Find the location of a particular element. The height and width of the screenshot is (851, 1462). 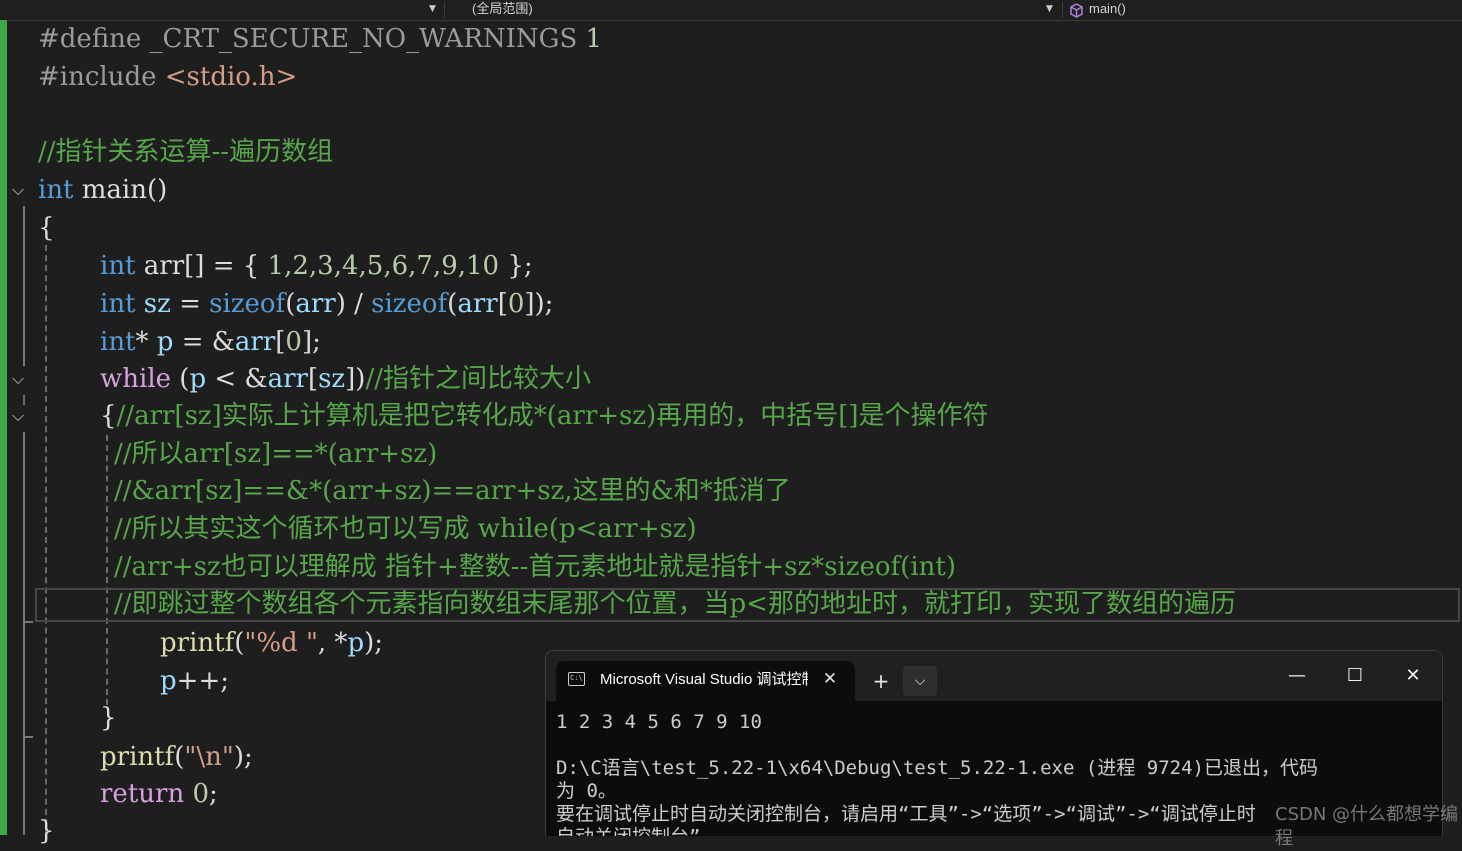

code-line-5: int main() is located at coordinates (102, 190).